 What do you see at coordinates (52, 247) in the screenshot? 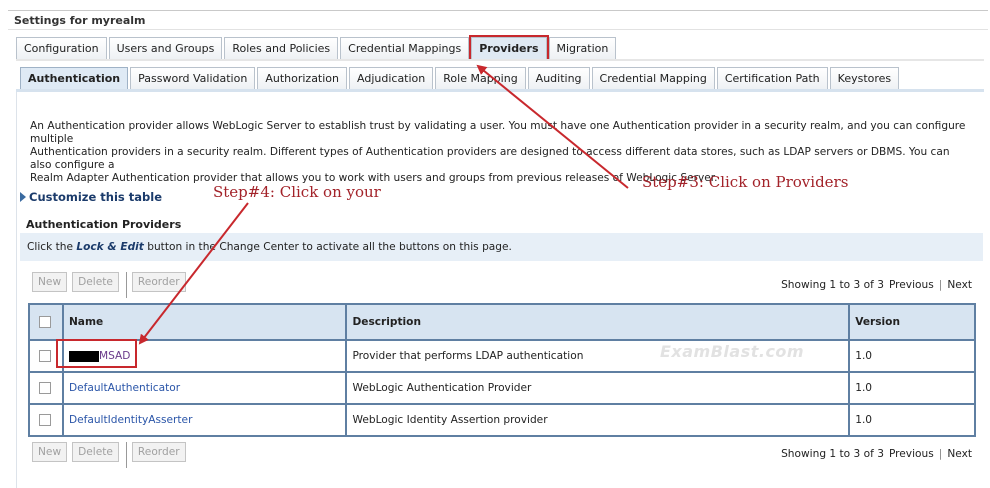
I see `lock-msg-before: Click the` at bounding box center [52, 247].